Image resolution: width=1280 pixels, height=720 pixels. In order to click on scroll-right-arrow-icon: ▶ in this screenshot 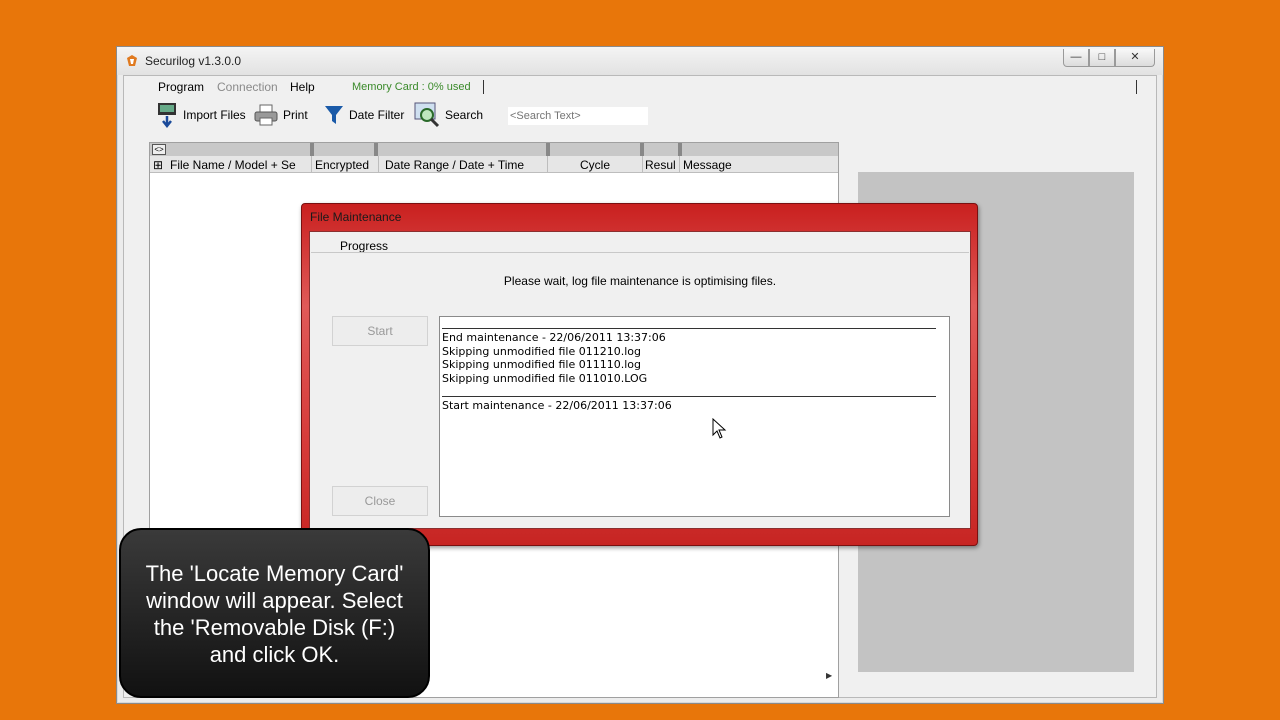, I will do `click(829, 675)`.